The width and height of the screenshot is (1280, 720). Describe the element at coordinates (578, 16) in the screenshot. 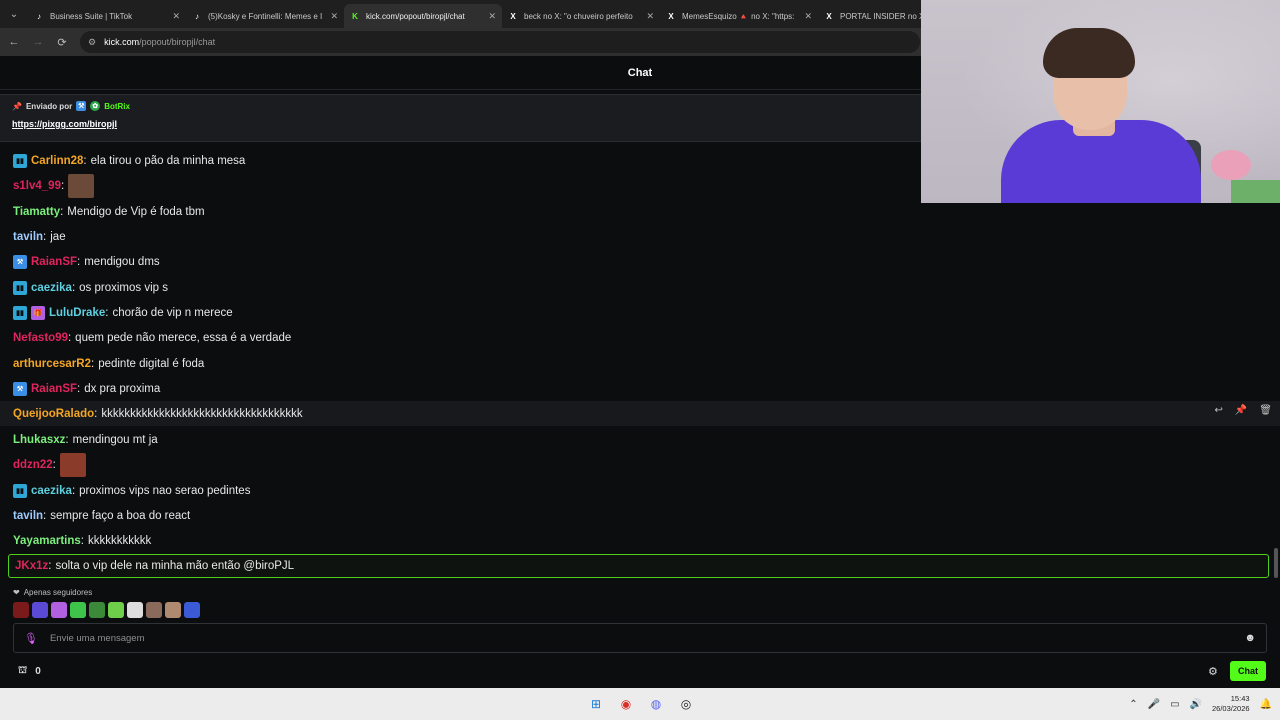

I see `tab-title: beck no X: "o chuveiro perfeito` at that location.